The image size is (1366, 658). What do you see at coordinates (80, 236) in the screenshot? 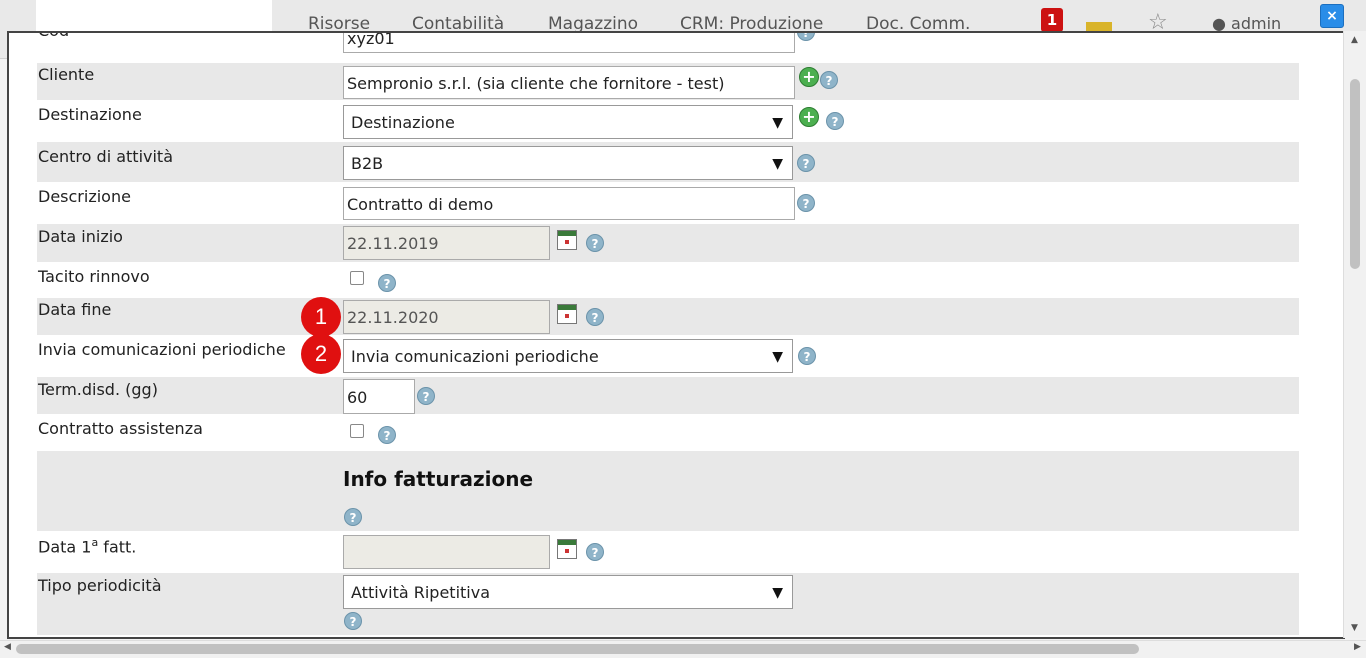
I see `label-data-inizio: Data inizio` at bounding box center [80, 236].